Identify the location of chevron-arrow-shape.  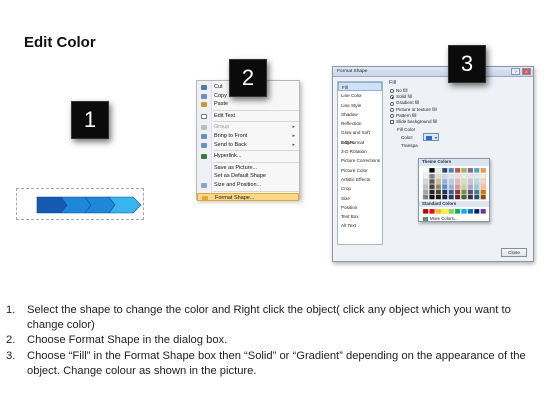
(81, 205).